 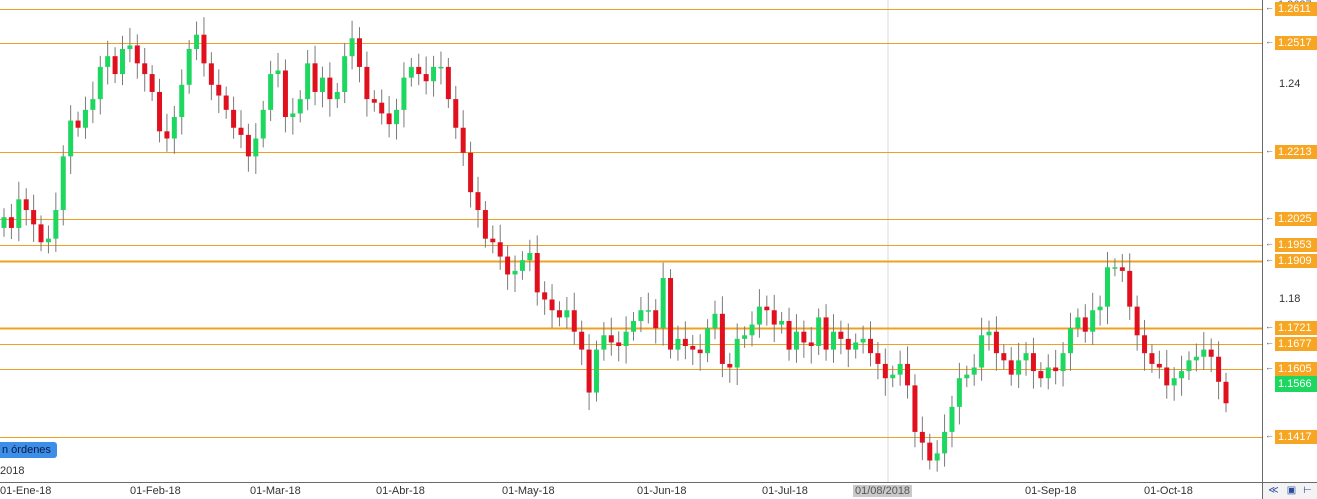 I want to click on level-price-tag: 1.1677, so click(x=1296, y=343).